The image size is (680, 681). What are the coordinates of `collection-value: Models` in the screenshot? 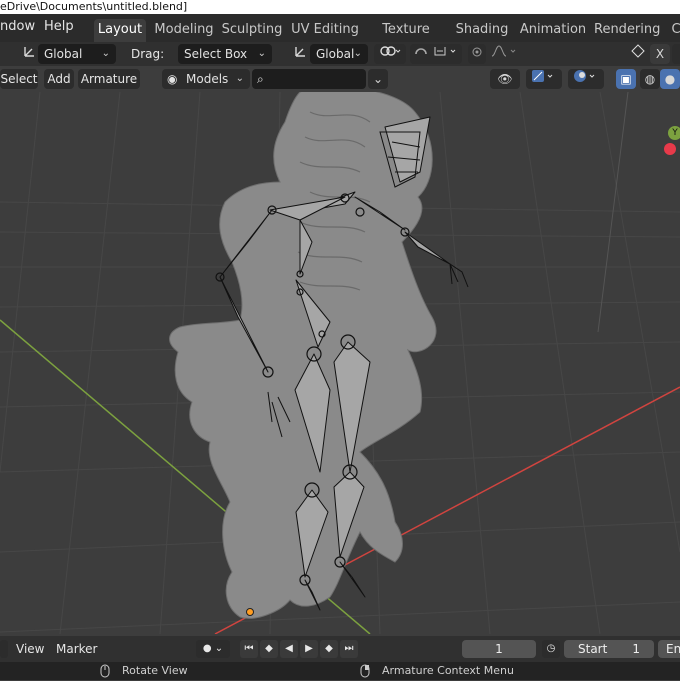 It's located at (207, 79).